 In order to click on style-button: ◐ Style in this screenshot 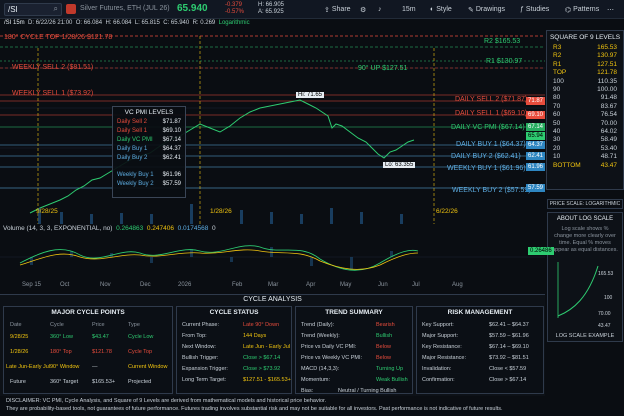, I will do `click(441, 9)`.